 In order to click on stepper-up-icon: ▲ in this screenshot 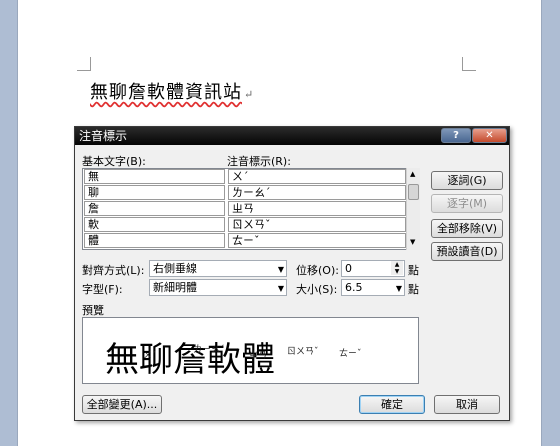, I will do `click(397, 264)`.